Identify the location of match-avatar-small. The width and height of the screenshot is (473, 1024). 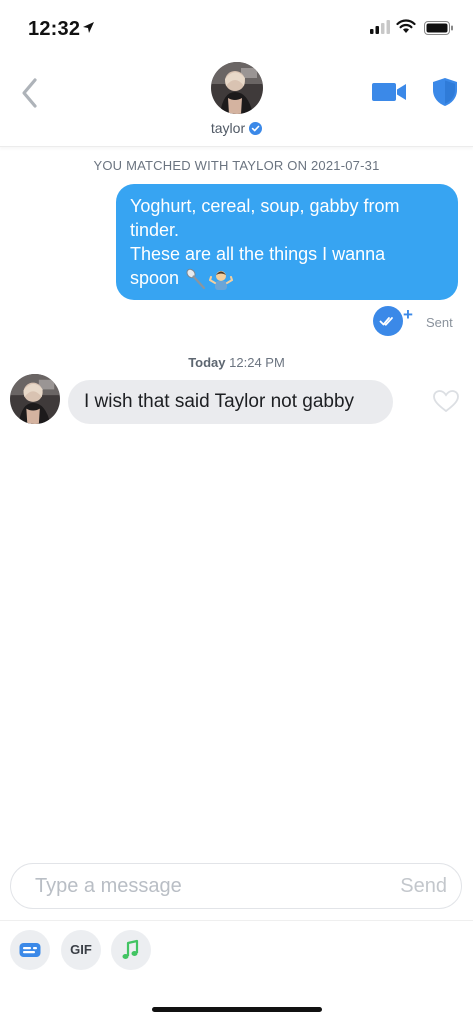
(35, 399).